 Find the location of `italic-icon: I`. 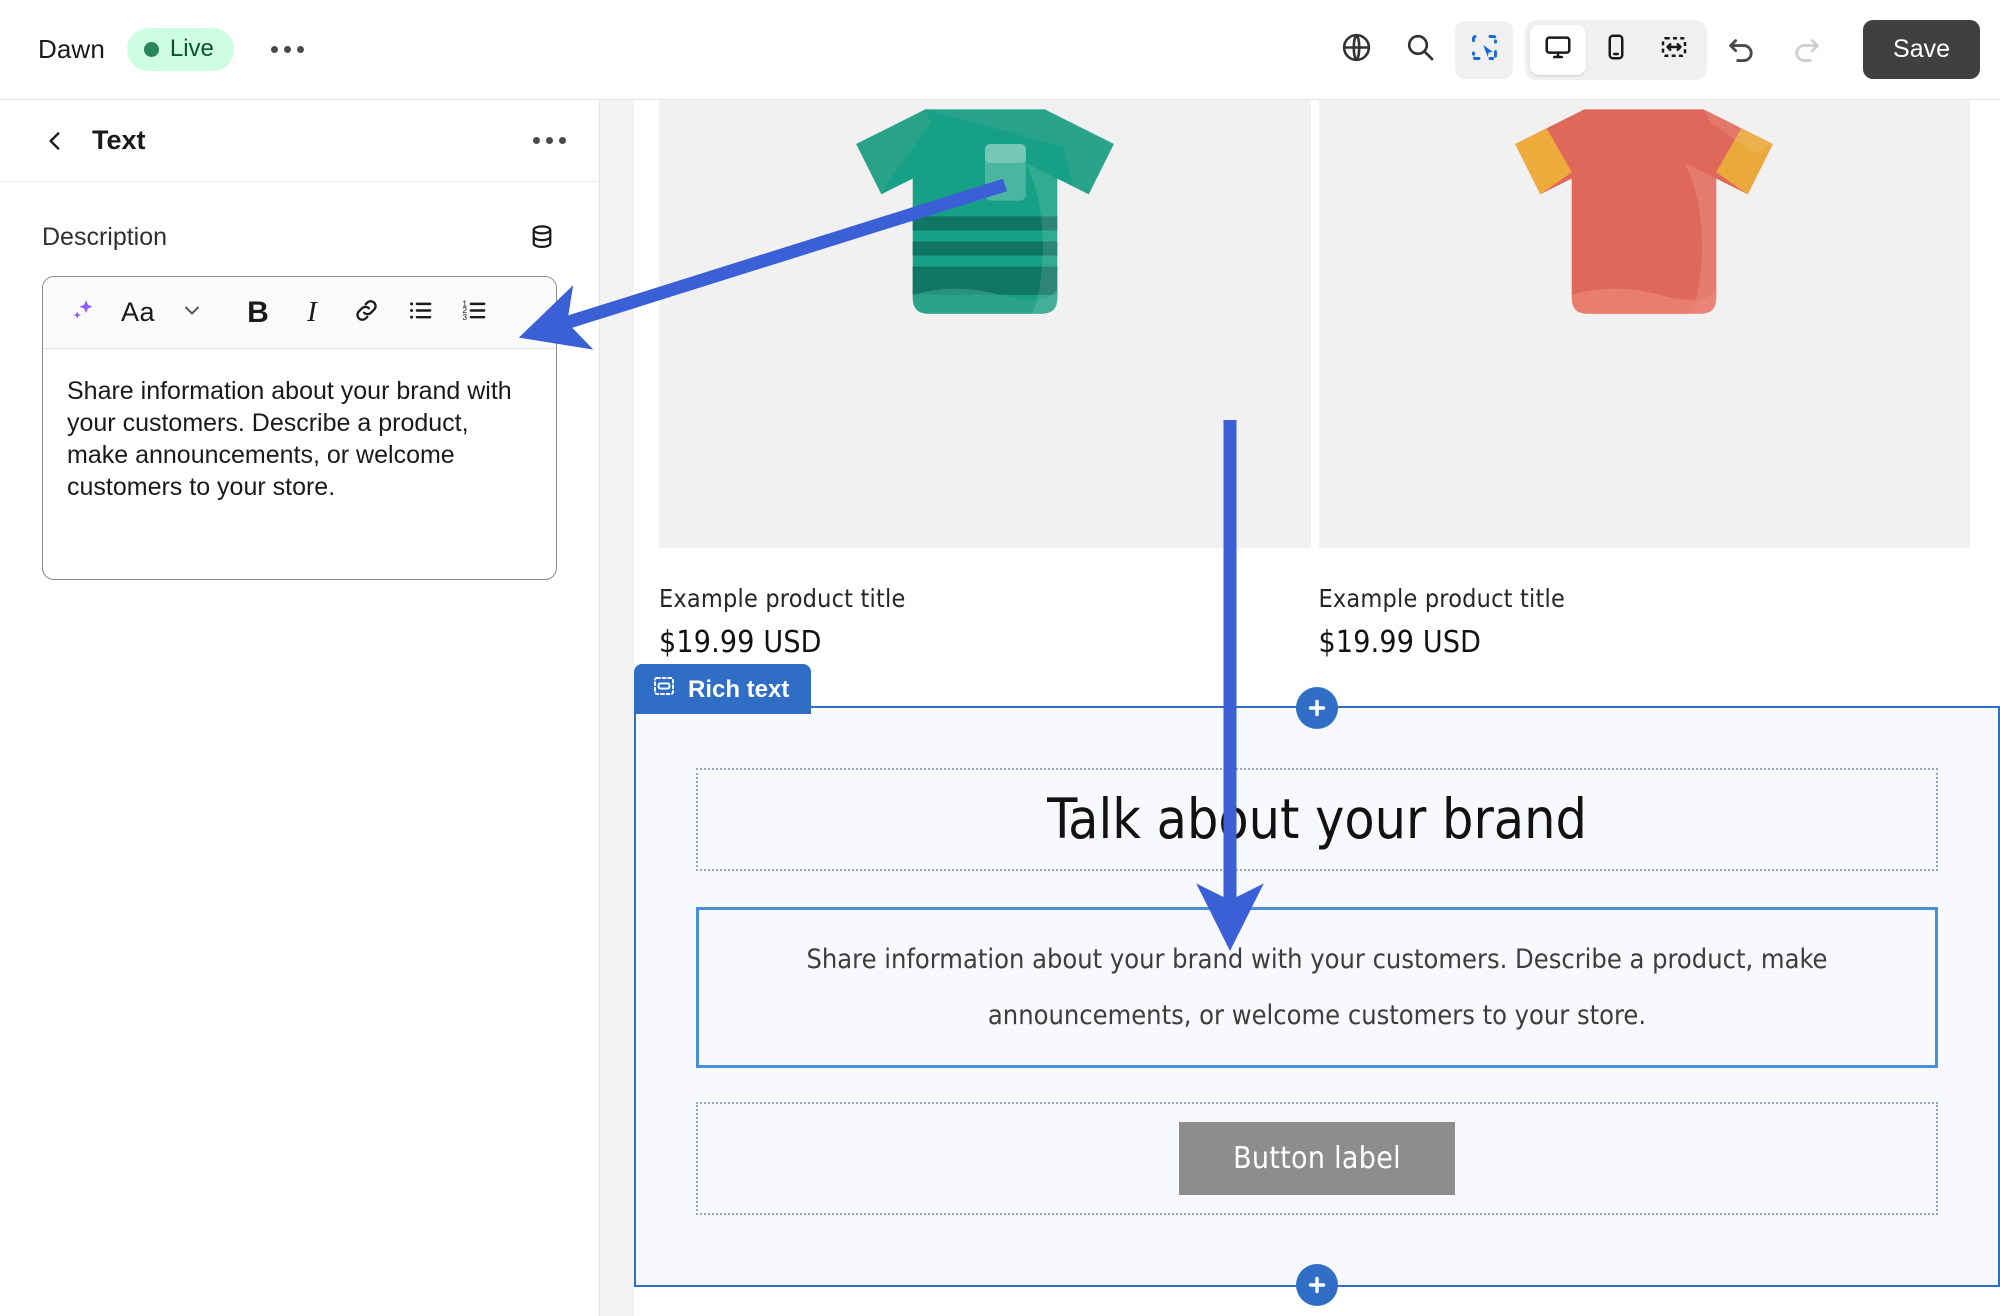

italic-icon: I is located at coordinates (312, 312).